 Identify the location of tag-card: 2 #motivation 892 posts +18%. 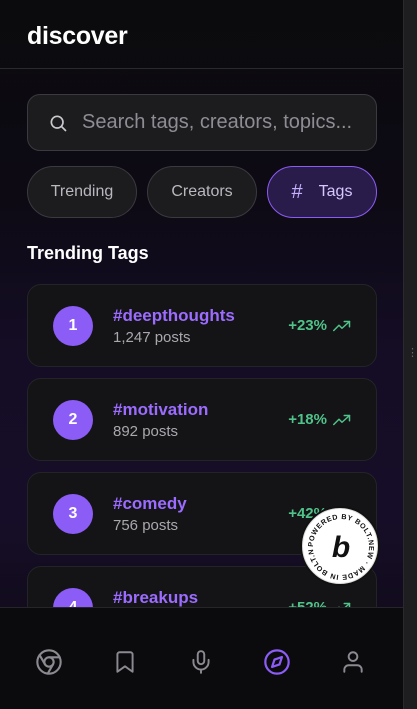
(202, 419).